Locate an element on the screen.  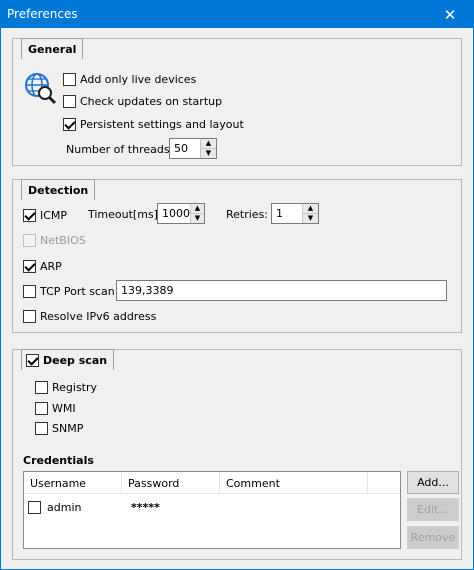
table-row: admin ***** is located at coordinates (208, 507).